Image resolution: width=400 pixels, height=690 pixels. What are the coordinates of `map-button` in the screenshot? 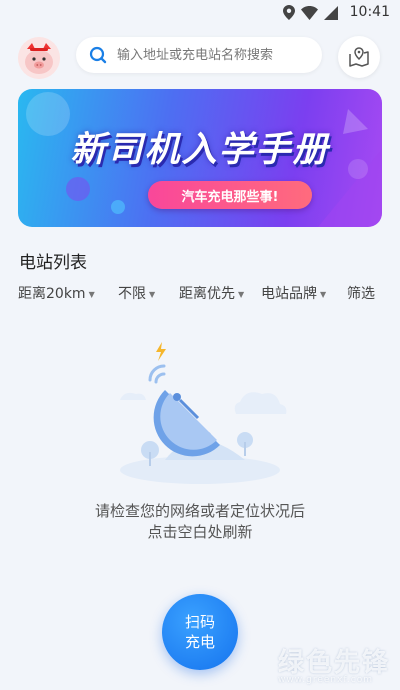 It's located at (359, 57).